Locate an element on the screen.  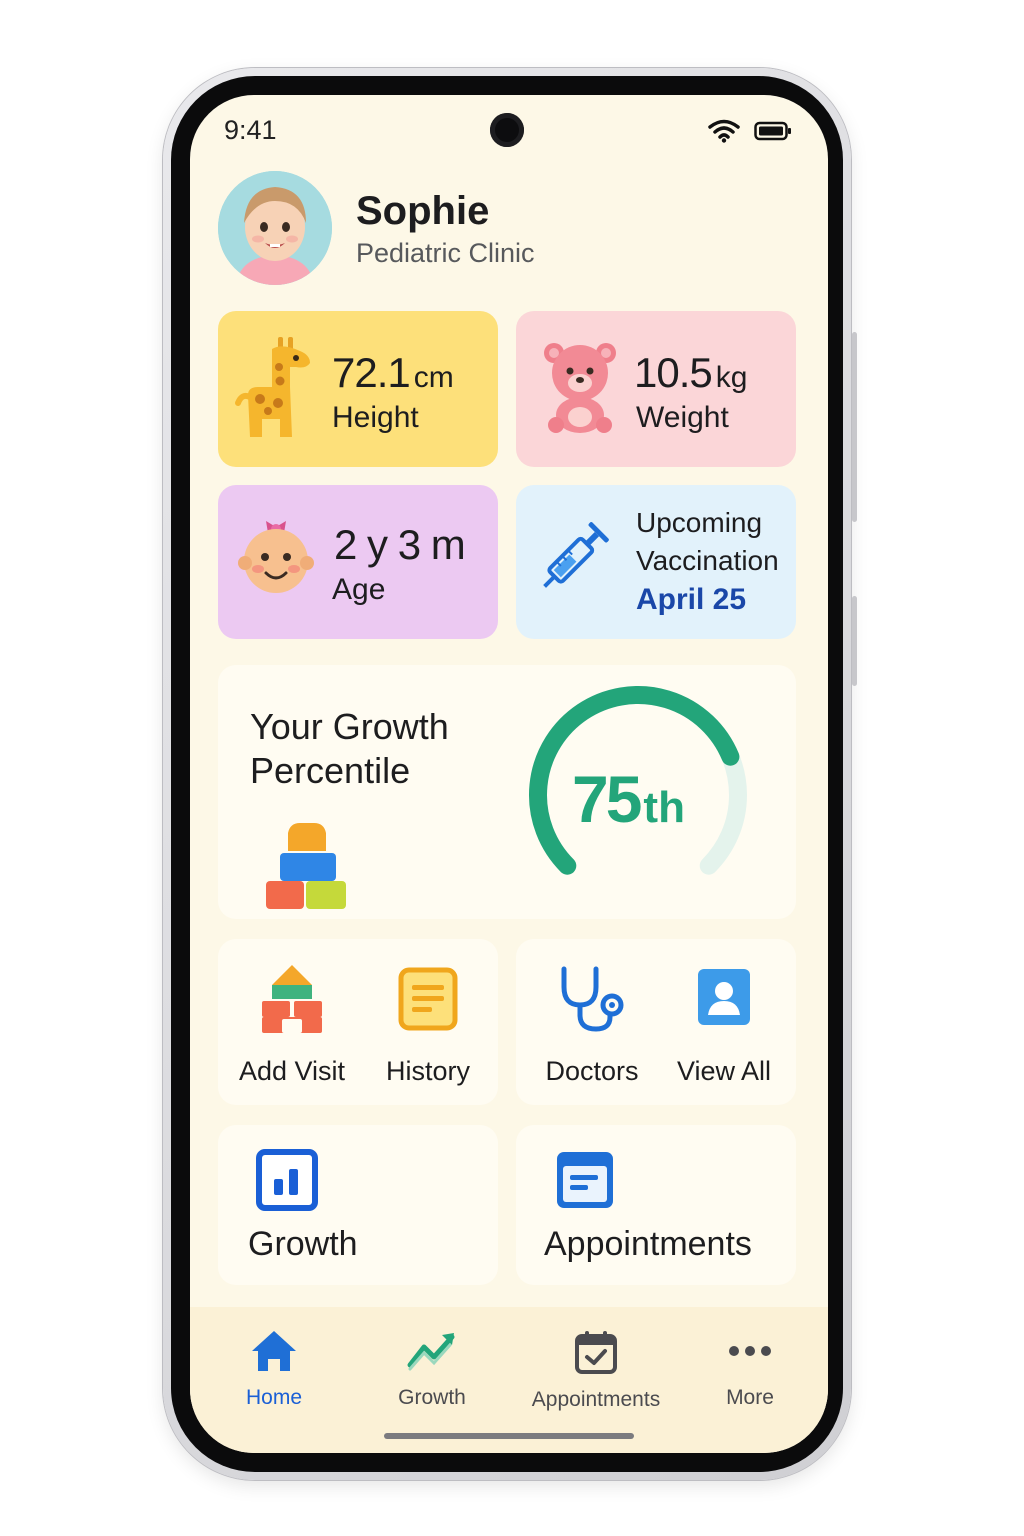
teddy-bear-icon is located at coordinates (580, 388).